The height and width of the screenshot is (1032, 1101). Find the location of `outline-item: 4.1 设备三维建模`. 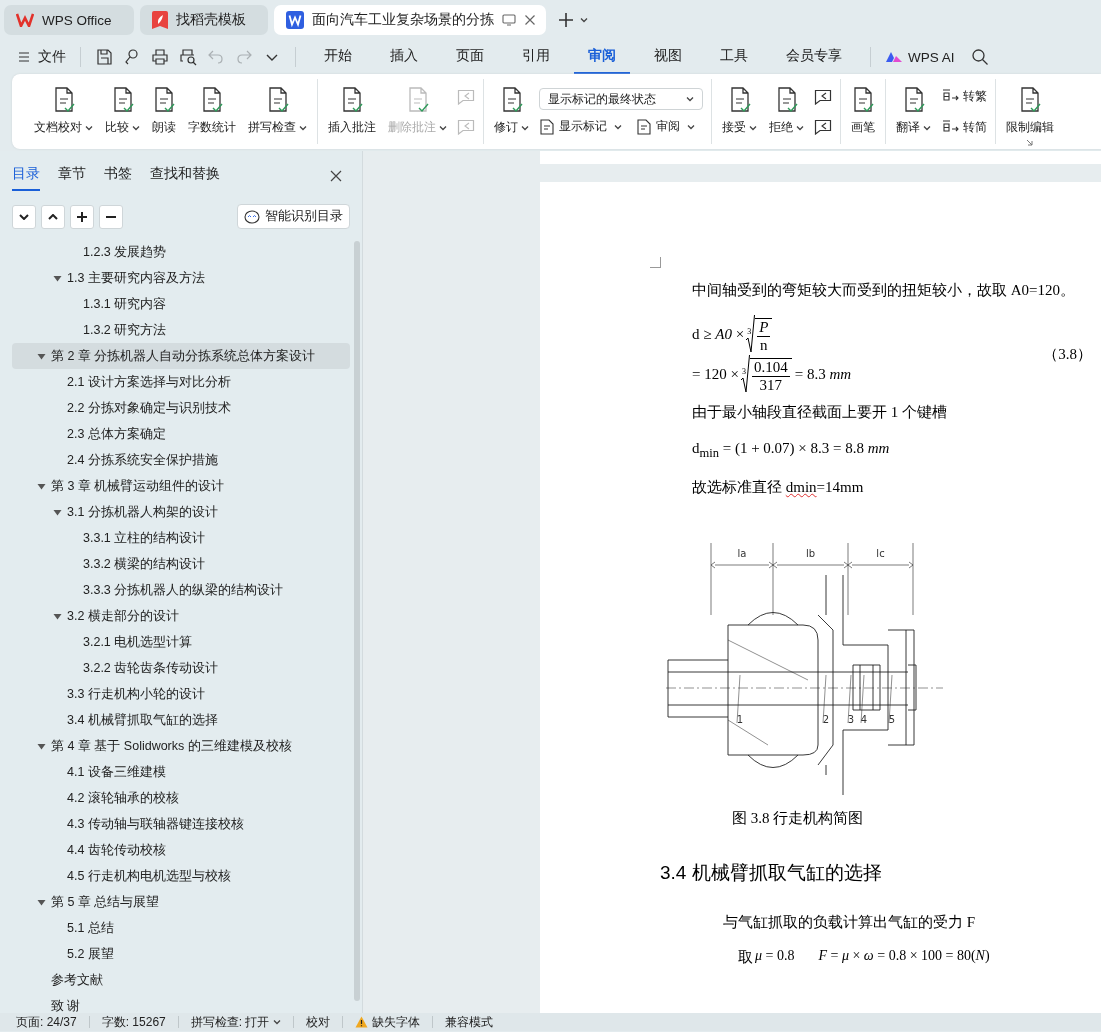

outline-item: 4.1 设备三维建模 is located at coordinates (181, 772).